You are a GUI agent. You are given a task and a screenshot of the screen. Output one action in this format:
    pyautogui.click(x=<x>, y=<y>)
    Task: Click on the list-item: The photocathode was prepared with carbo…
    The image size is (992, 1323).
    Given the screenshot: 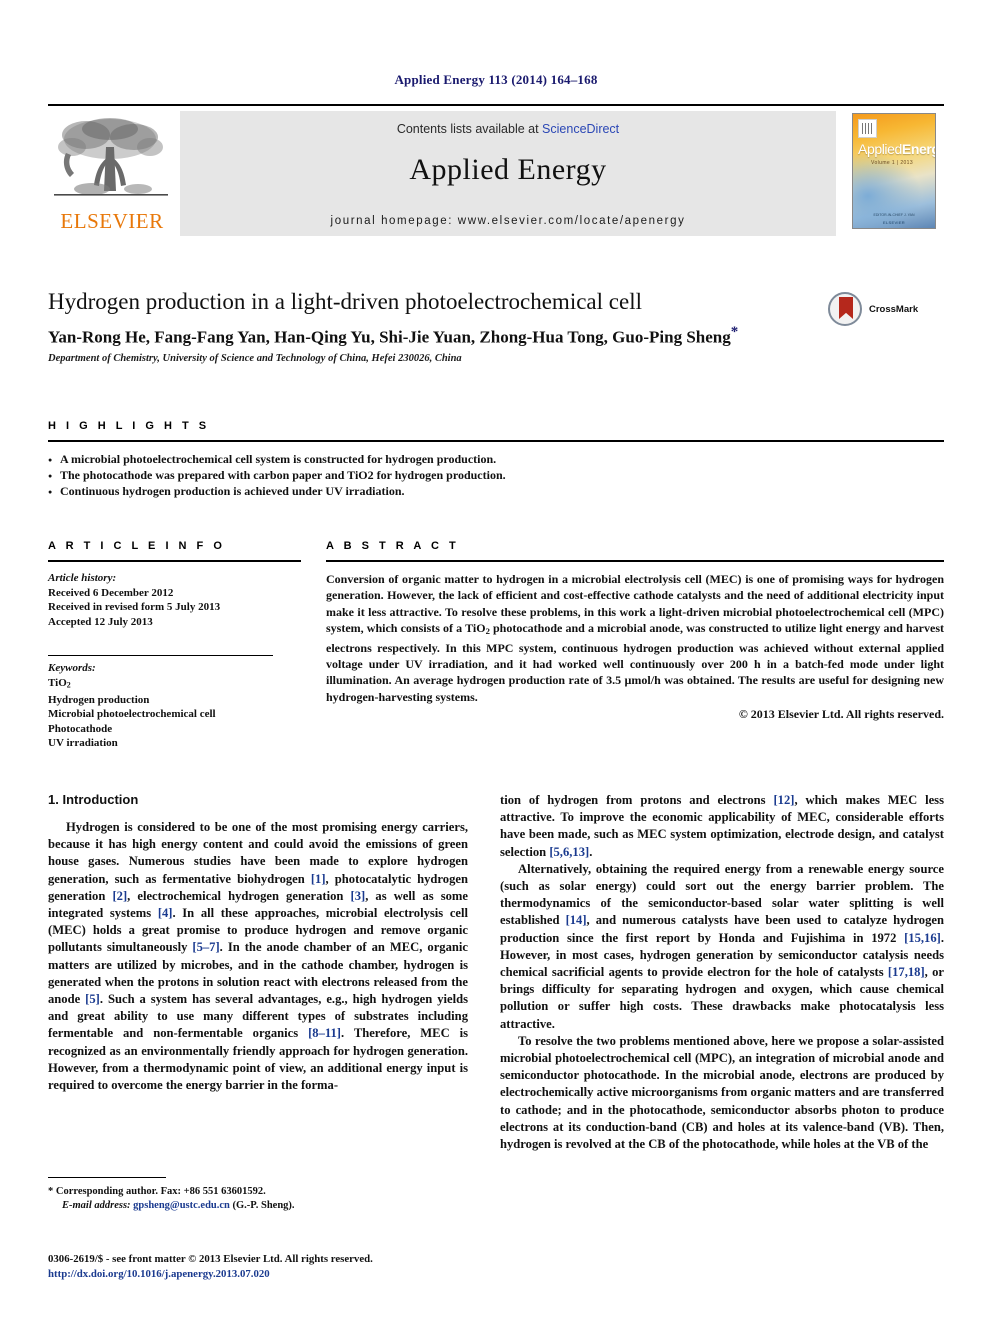 What is the action you would take?
    pyautogui.click(x=496, y=476)
    